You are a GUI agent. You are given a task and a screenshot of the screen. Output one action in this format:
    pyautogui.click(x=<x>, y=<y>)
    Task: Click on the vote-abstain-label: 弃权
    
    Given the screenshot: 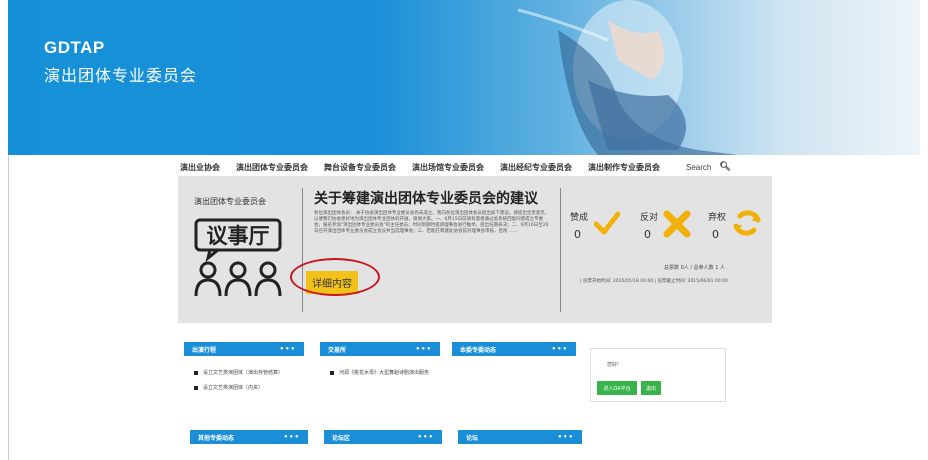 What is the action you would take?
    pyautogui.click(x=717, y=218)
    